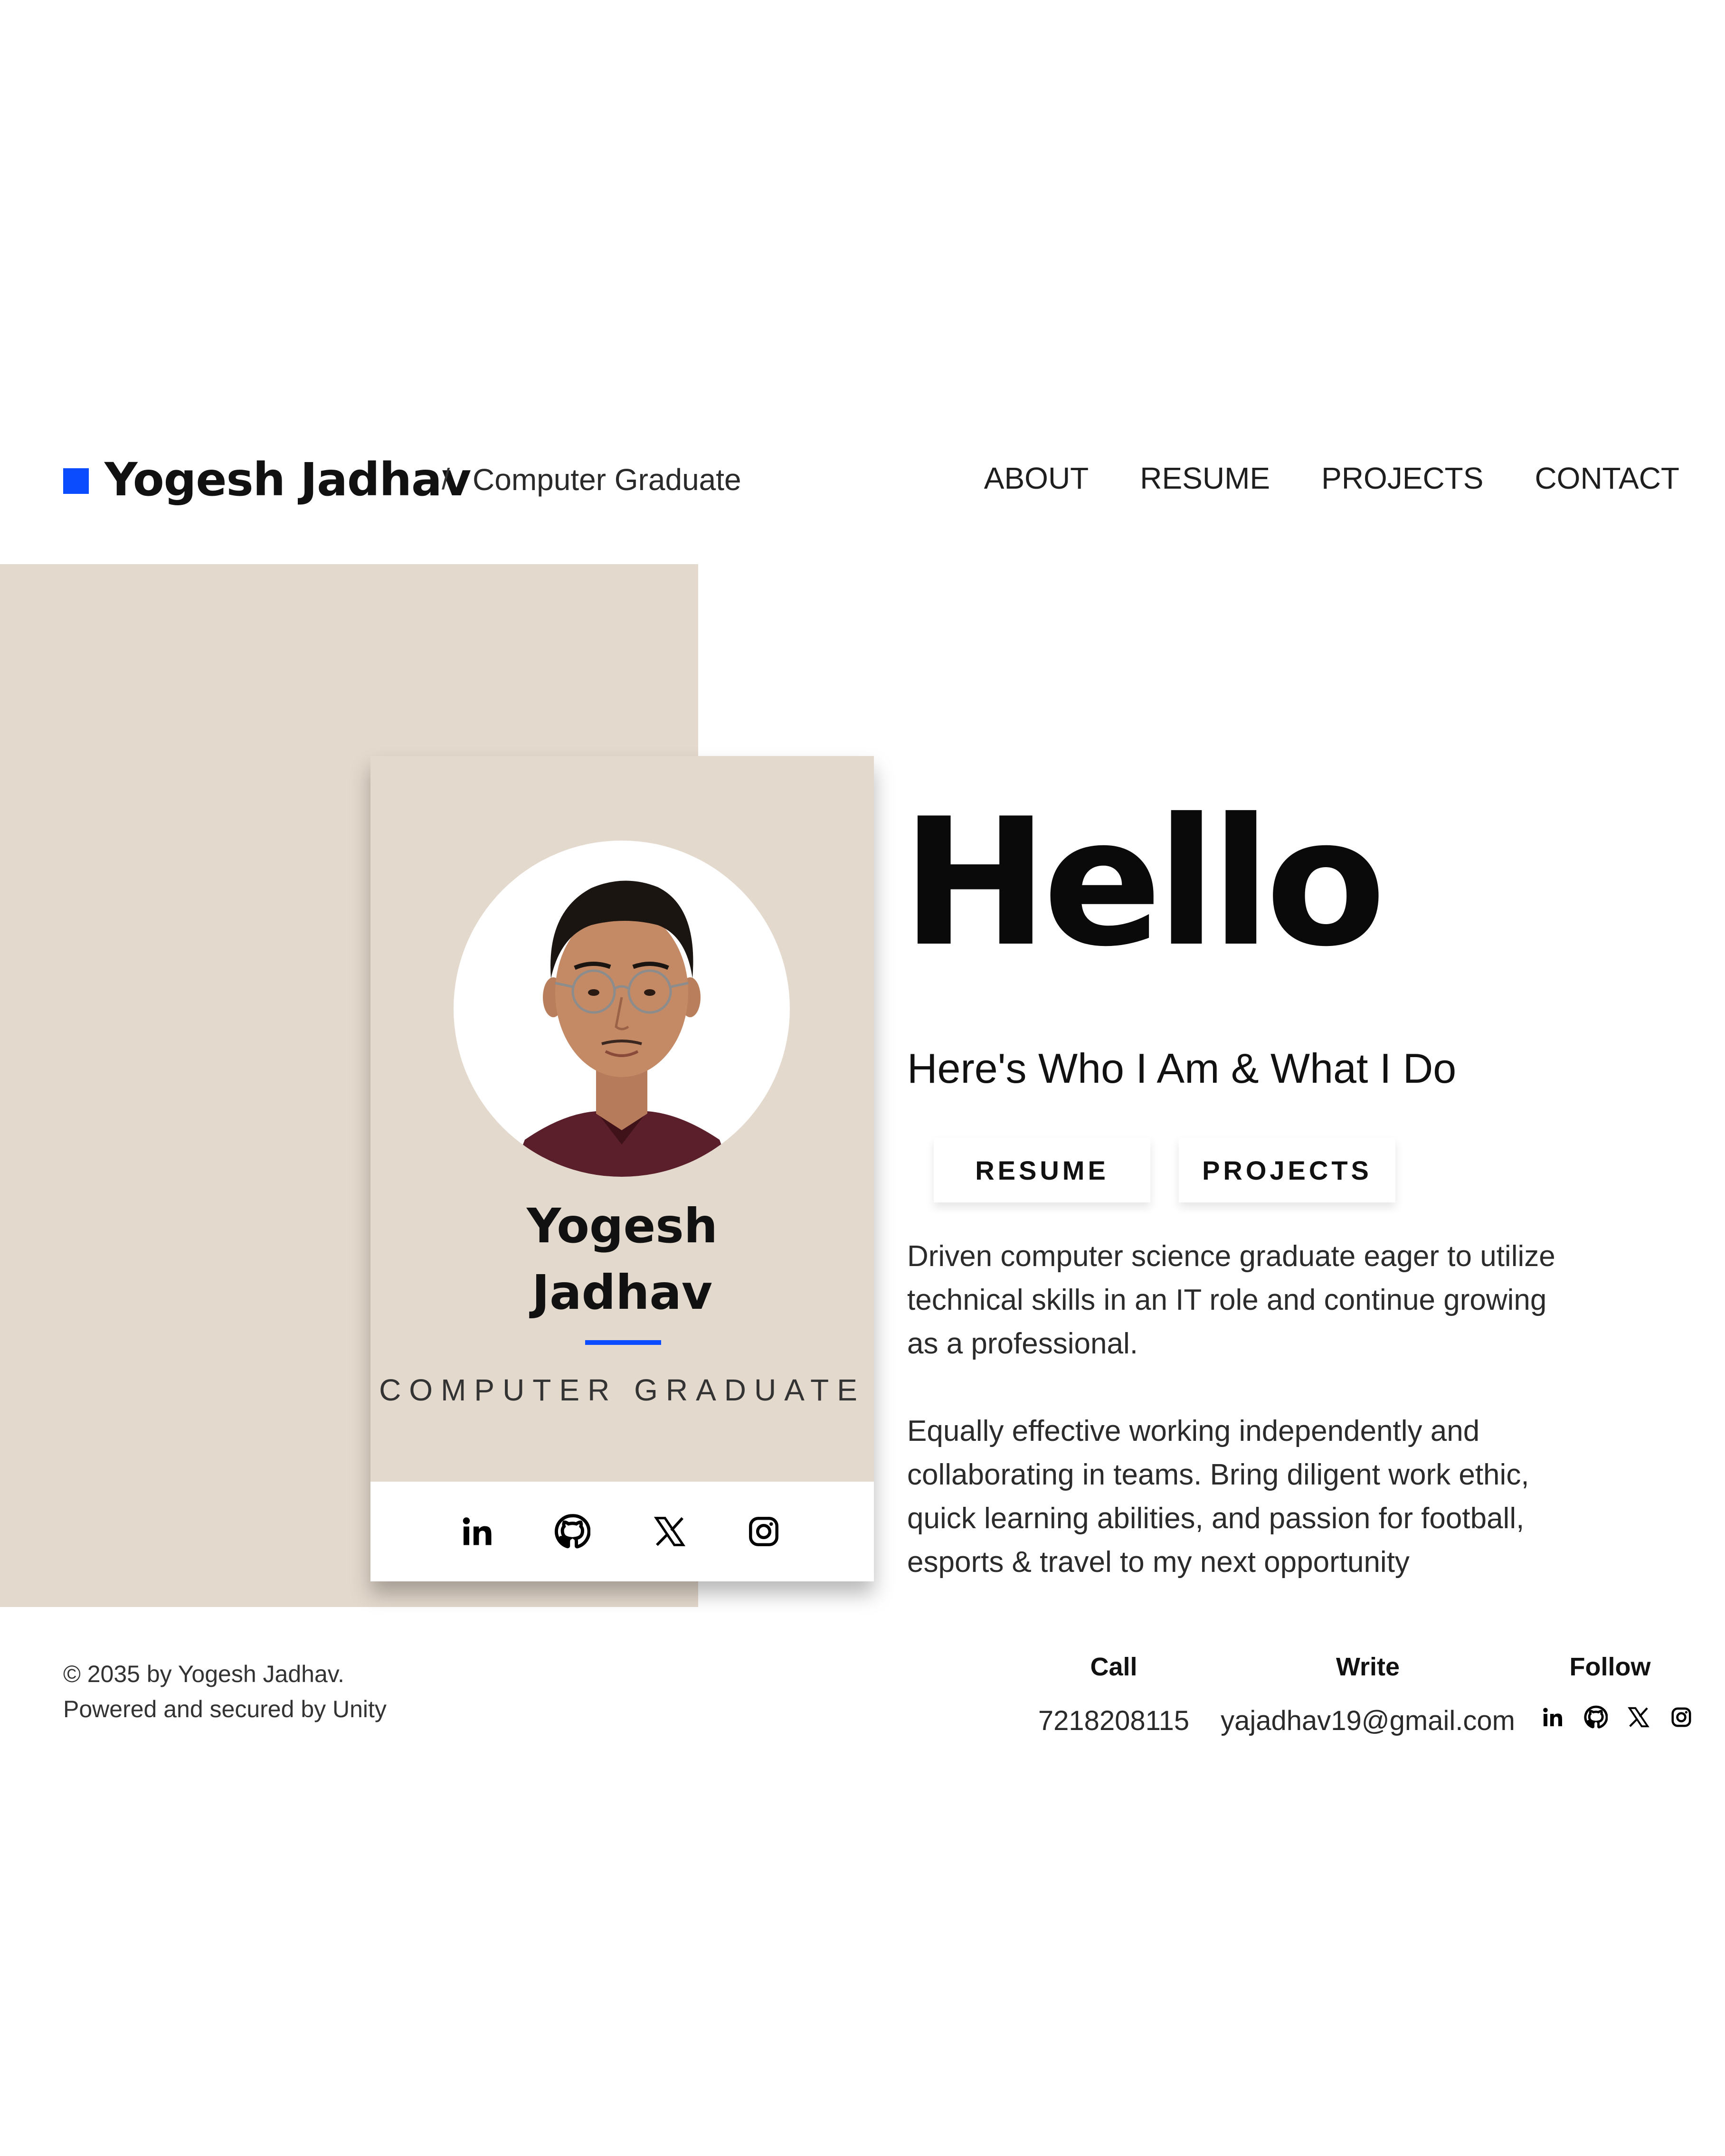 The image size is (1725, 2156). Describe the element at coordinates (287, 480) in the screenshot. I see `site-title: Yogesh Jadhav` at that location.